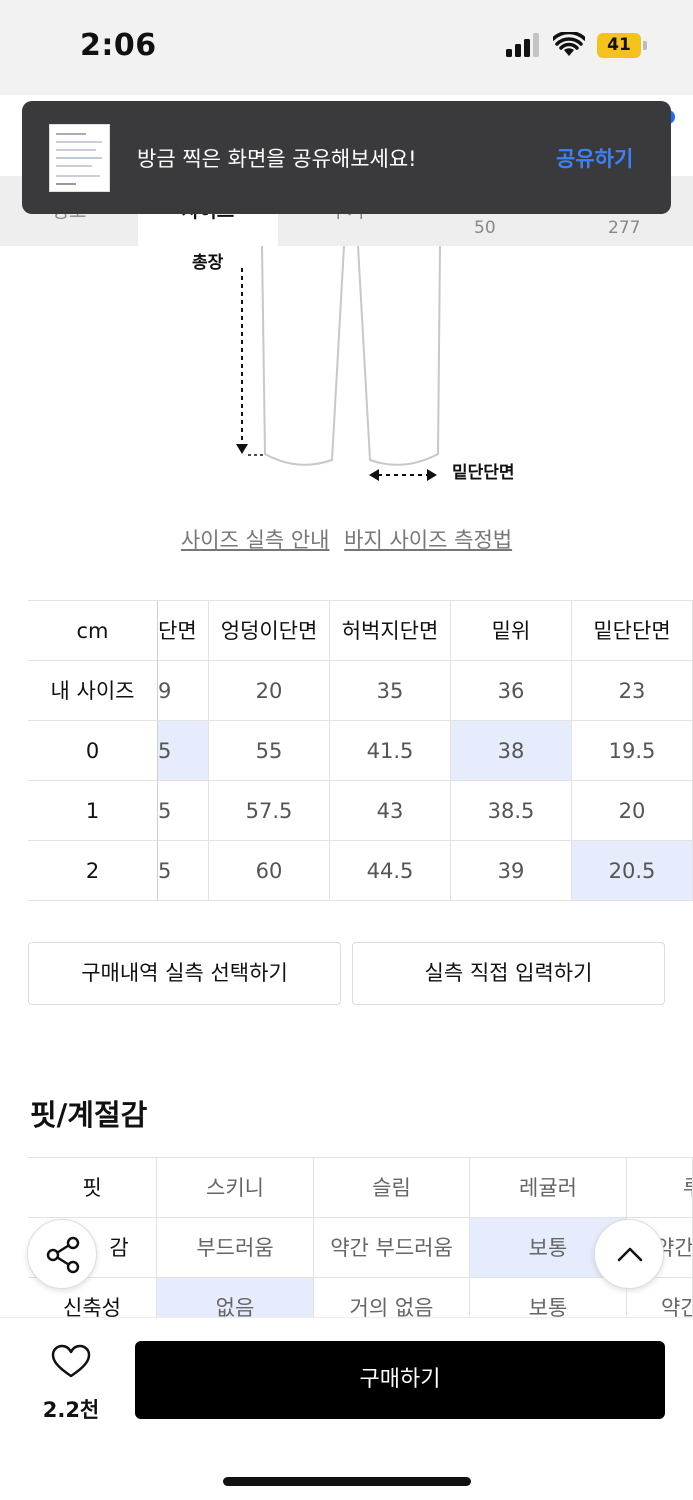  What do you see at coordinates (93, 871) in the screenshot?
I see `row-label-size-2: 2` at bounding box center [93, 871].